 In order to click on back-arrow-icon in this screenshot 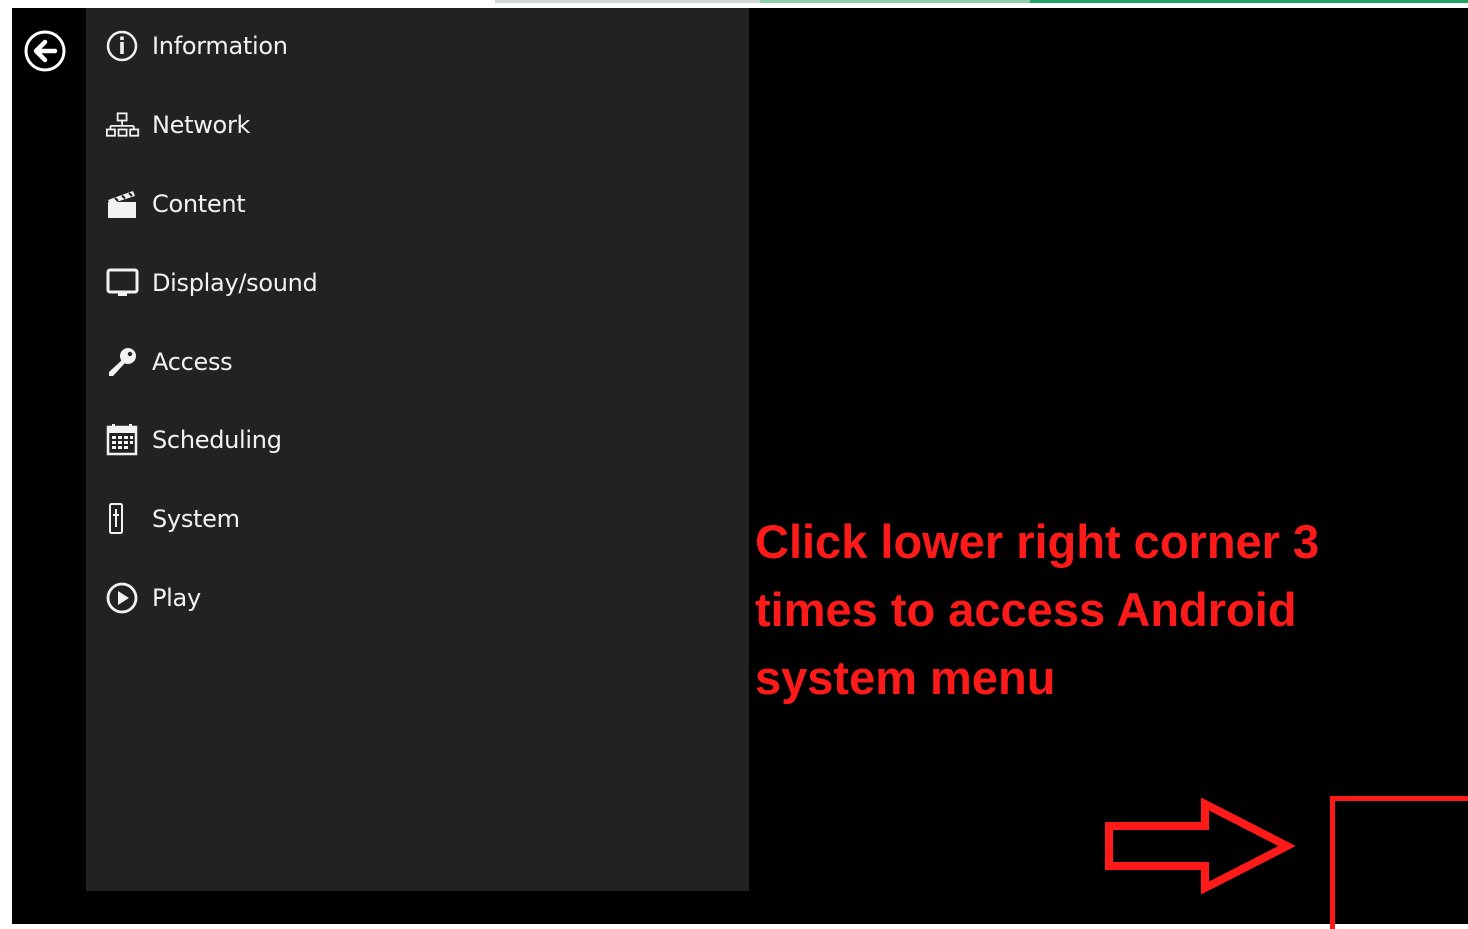, I will do `click(45, 51)`.